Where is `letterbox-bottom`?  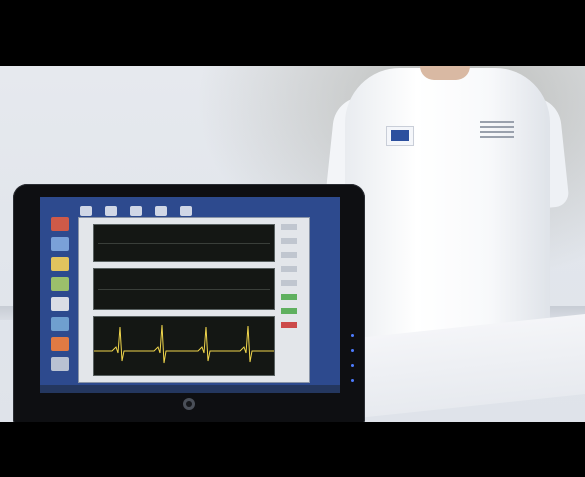
letterbox-bottom is located at coordinates (292, 449).